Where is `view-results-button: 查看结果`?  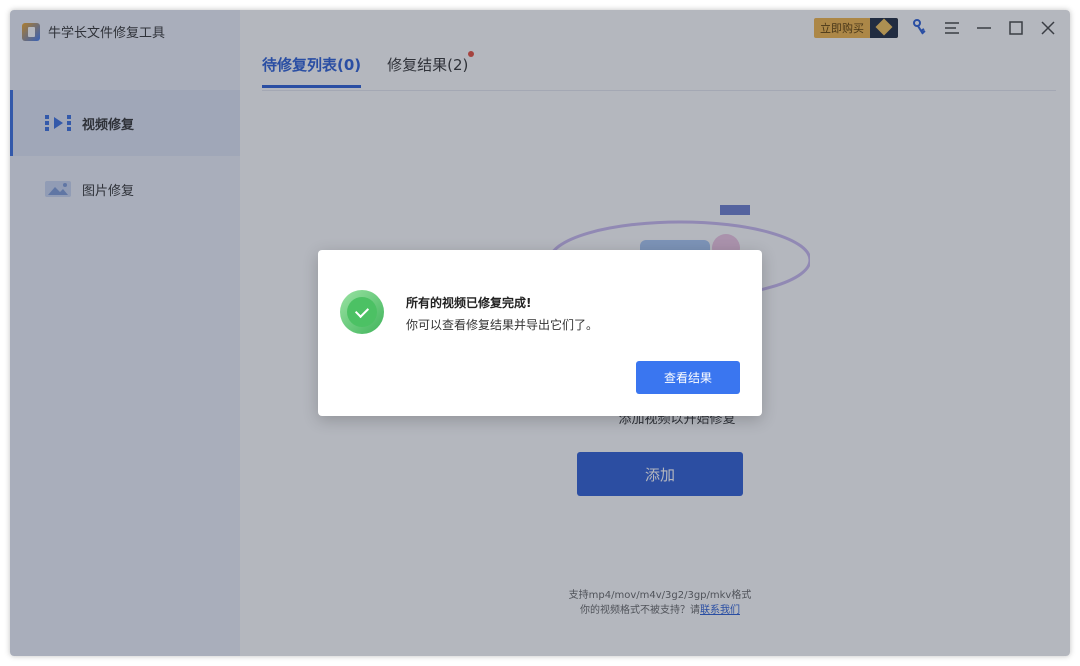 view-results-button: 查看结果 is located at coordinates (688, 377).